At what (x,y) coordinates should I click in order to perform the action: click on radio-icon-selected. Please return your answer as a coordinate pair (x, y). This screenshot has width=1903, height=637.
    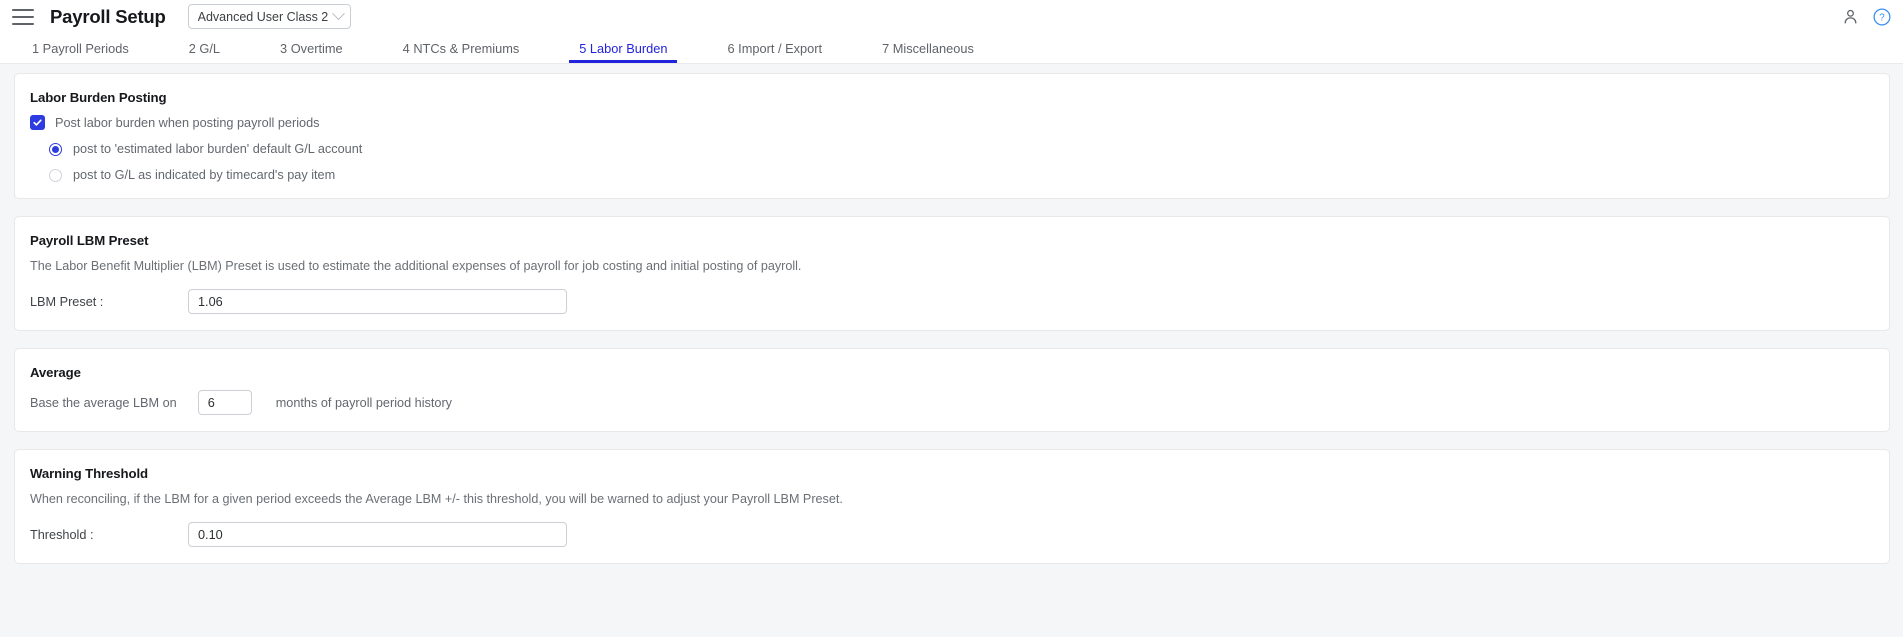
    Looking at the image, I should click on (55, 149).